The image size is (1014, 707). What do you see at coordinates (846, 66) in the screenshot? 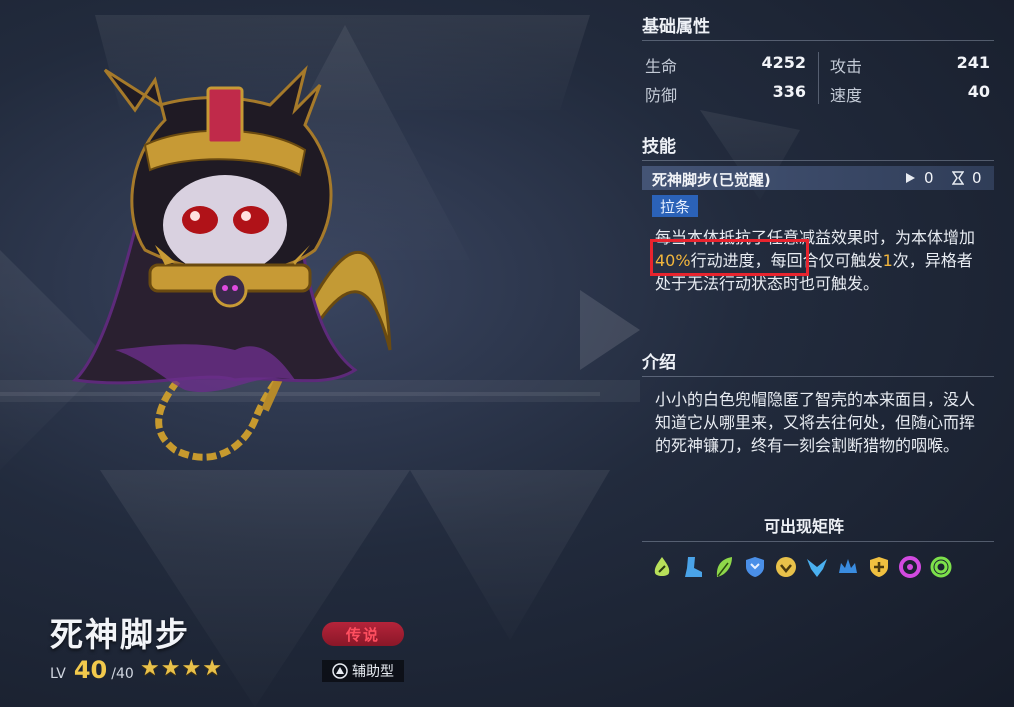
I see `stat-atk-label: 攻击` at bounding box center [846, 66].